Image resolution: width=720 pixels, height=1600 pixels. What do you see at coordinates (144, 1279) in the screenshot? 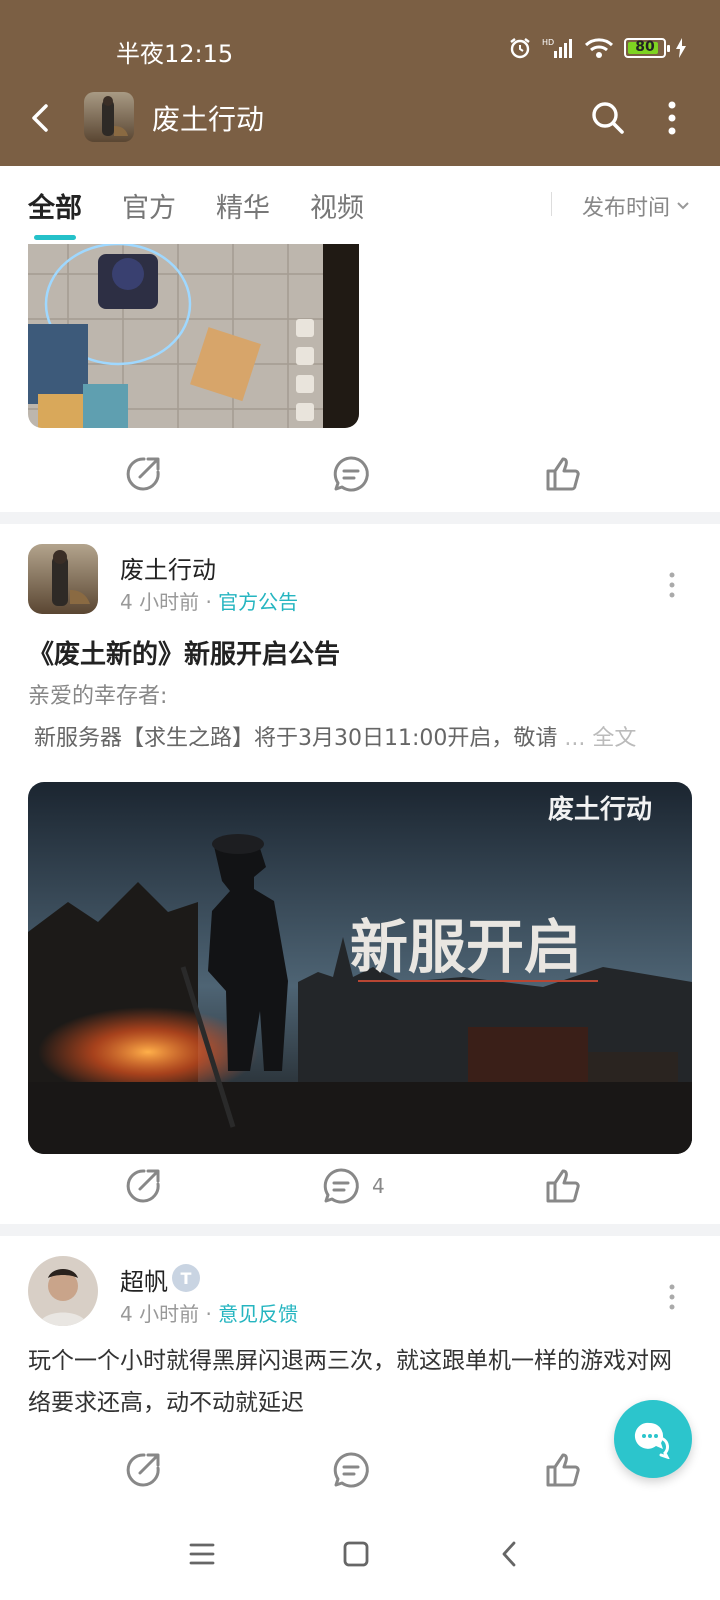
I see `author-name: 超帆` at bounding box center [144, 1279].